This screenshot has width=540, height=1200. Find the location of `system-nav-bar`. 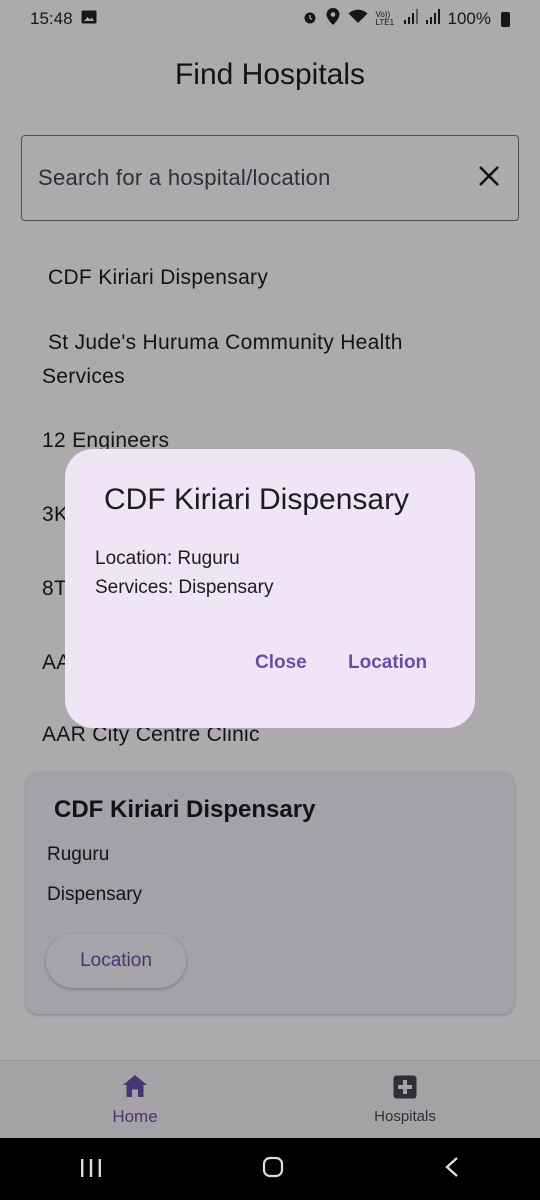

system-nav-bar is located at coordinates (270, 1169).